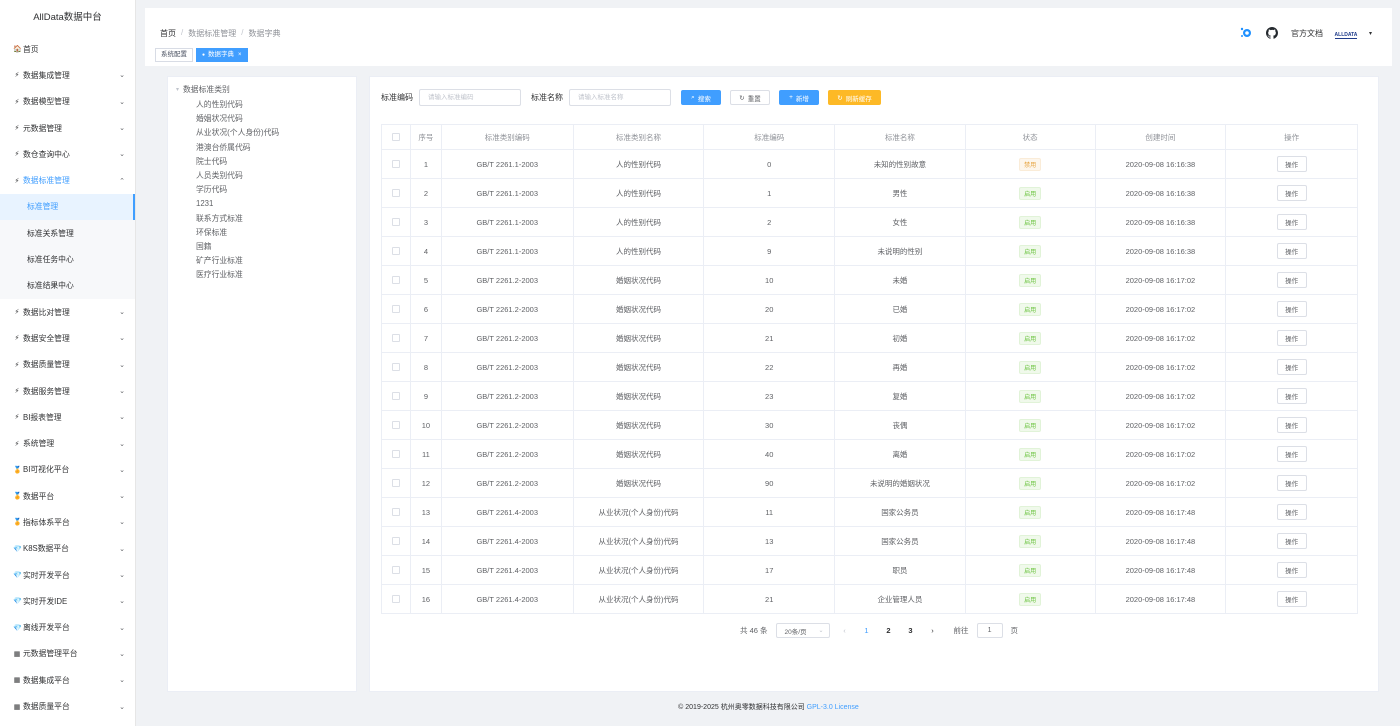 The width and height of the screenshot is (1400, 726). Describe the element at coordinates (67, 312) in the screenshot. I see `sidebar-item-10: ⚡ 数据比对管理 ⌄` at that location.